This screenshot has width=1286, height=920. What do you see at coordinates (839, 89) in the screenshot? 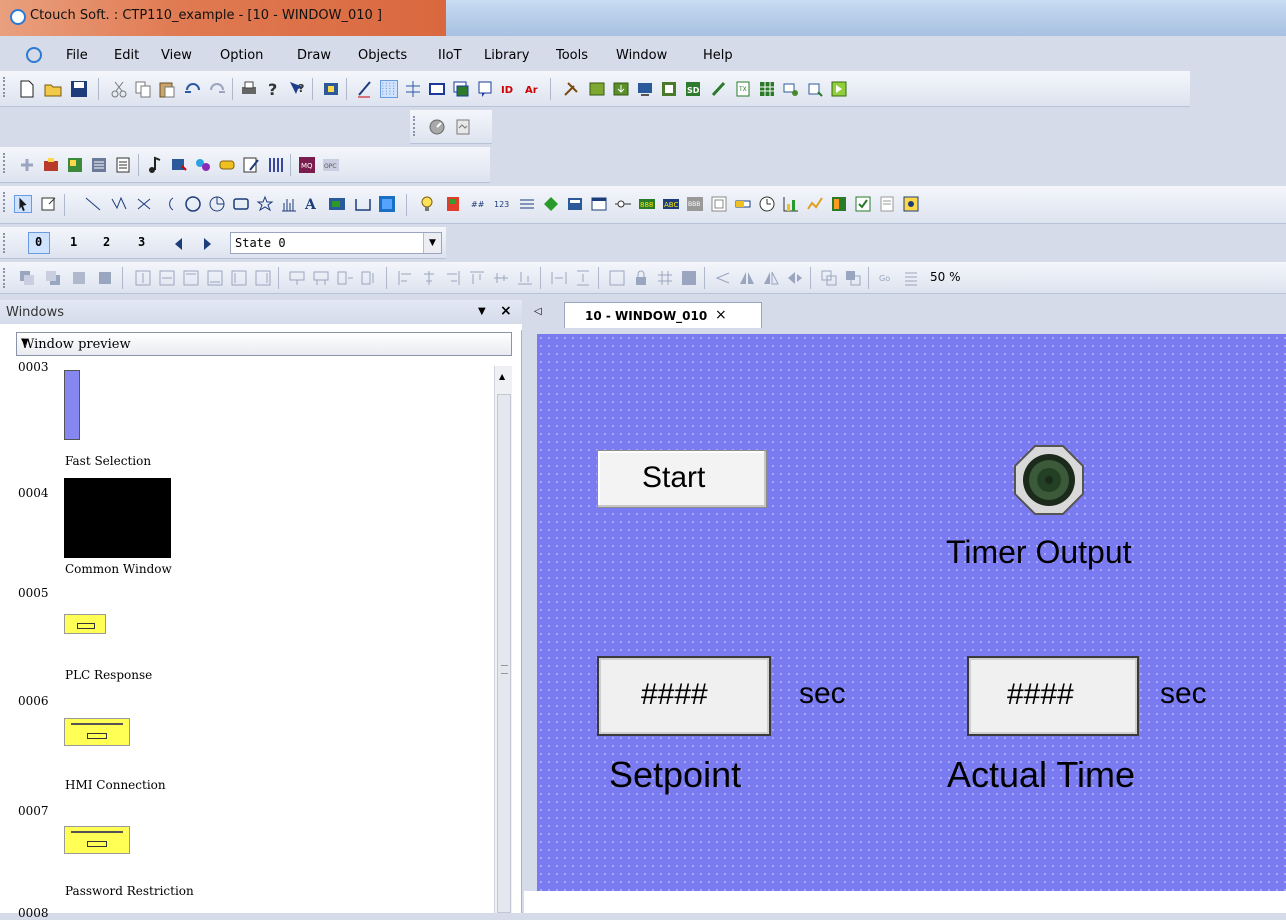
I see `run-icon` at bounding box center [839, 89].